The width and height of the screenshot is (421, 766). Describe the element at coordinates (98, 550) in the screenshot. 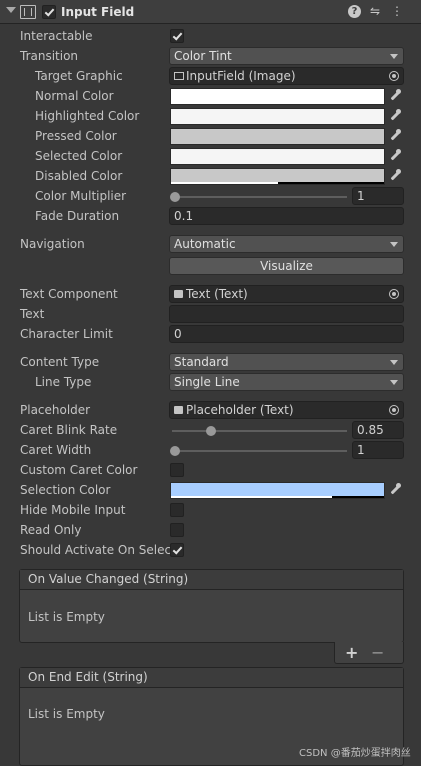

I see `should-activate-on-select-label: Should Activate On Select` at that location.